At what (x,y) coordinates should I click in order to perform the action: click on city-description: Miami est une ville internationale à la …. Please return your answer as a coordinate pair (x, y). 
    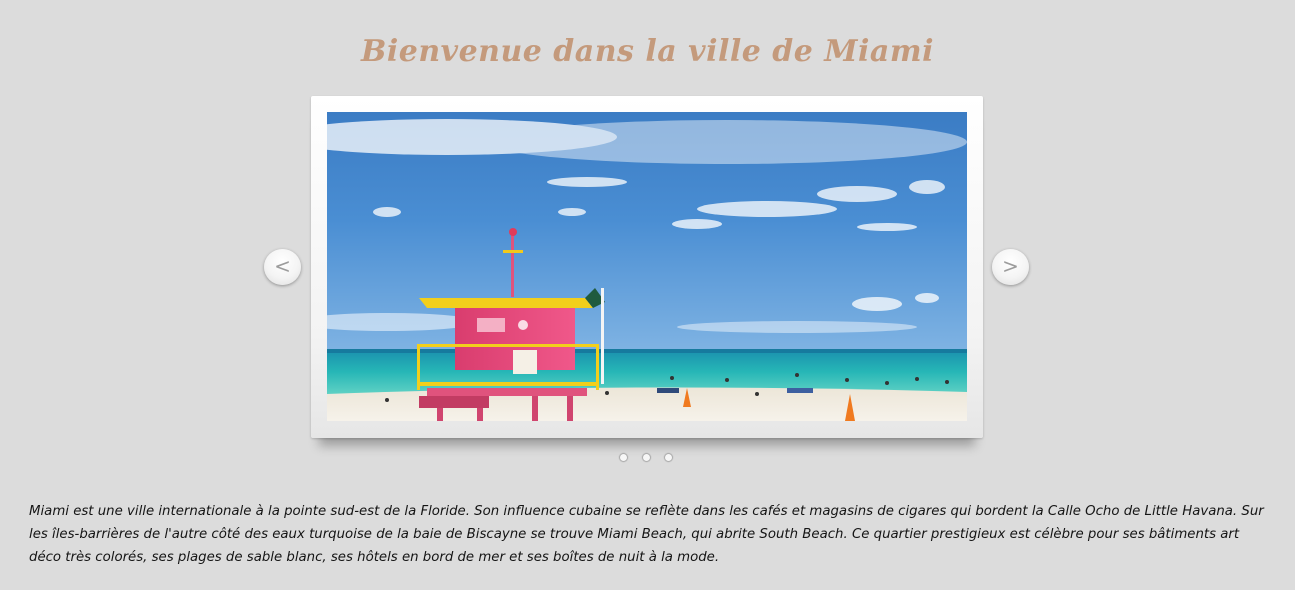
    Looking at the image, I should click on (646, 534).